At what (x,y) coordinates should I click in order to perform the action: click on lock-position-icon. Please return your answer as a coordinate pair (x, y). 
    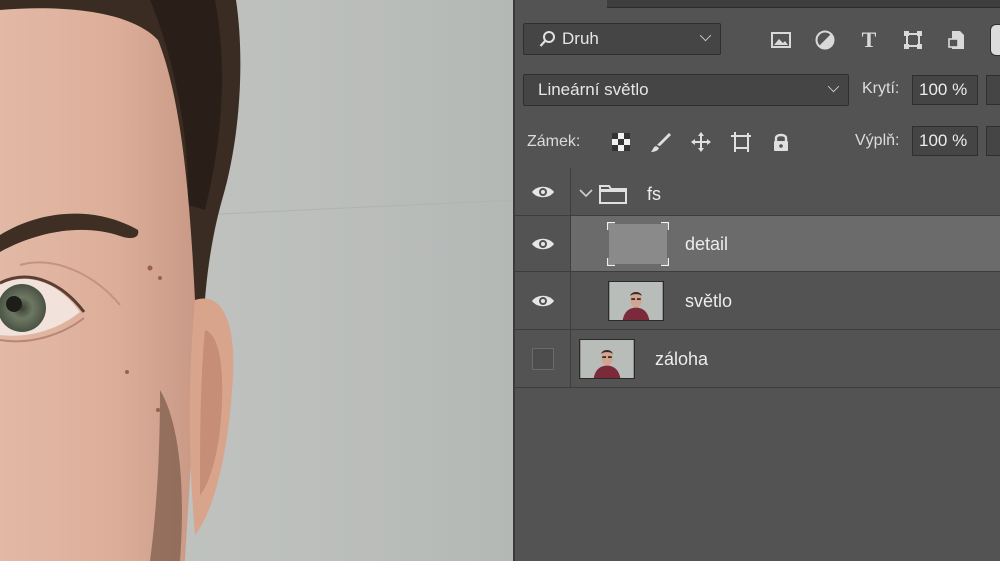
    Looking at the image, I should click on (701, 142).